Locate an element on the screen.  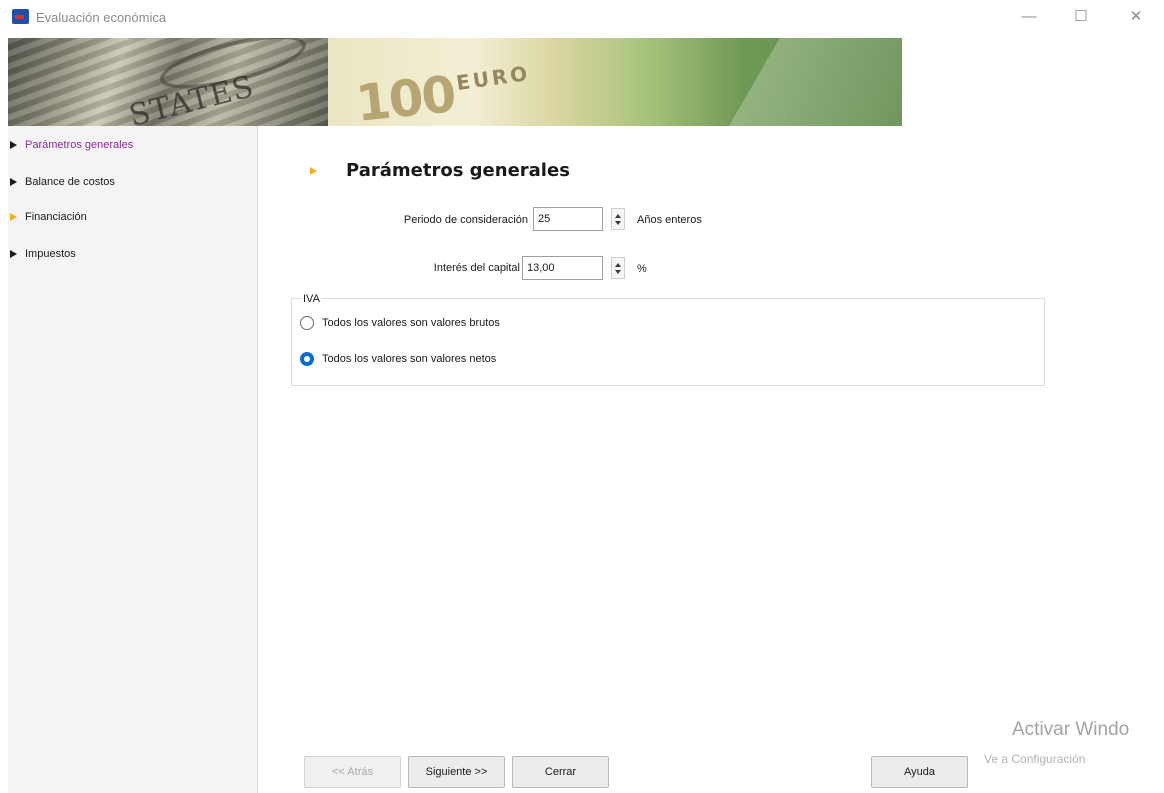
sidebar-item-label: Parámetros generales is located at coordinates (79, 145).